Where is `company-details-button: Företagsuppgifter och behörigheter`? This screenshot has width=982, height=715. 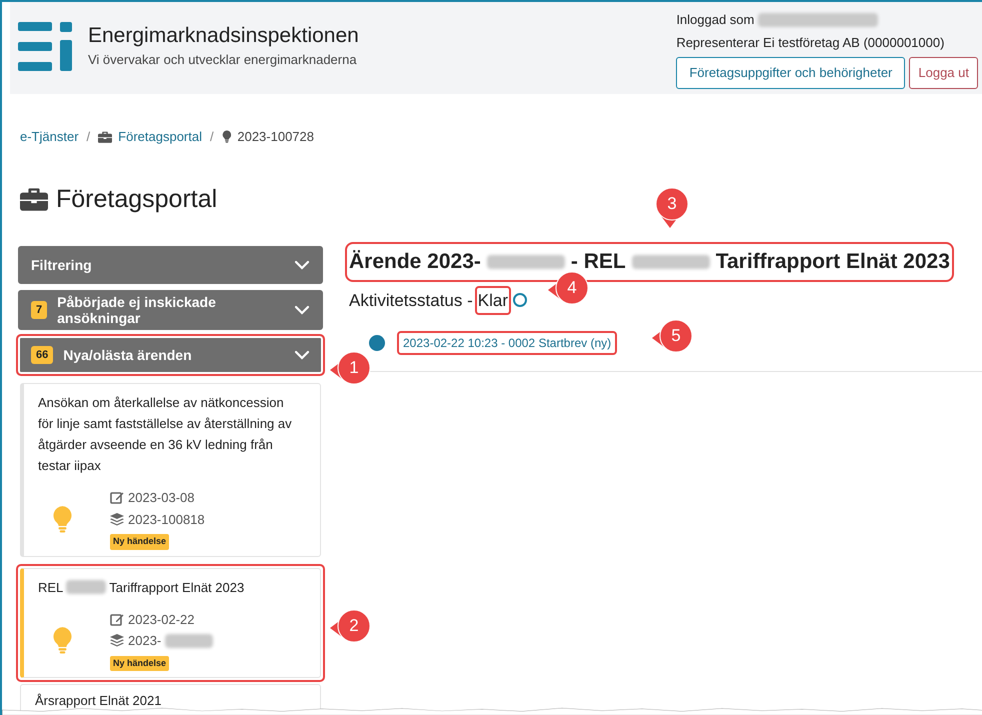
company-details-button: Företagsuppgifter och behörigheter is located at coordinates (791, 73).